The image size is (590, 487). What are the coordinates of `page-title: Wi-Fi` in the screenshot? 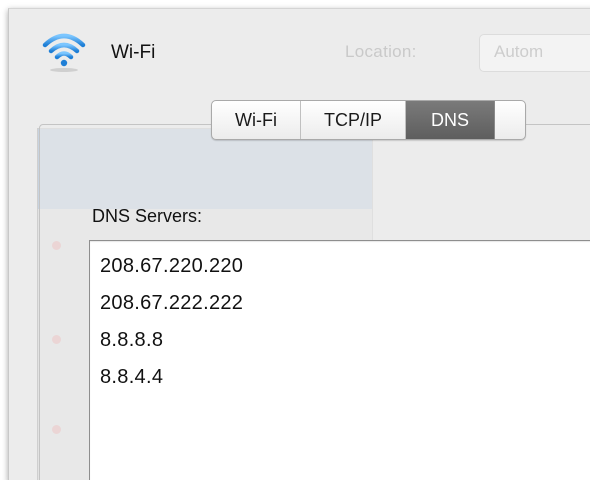 It's located at (133, 52).